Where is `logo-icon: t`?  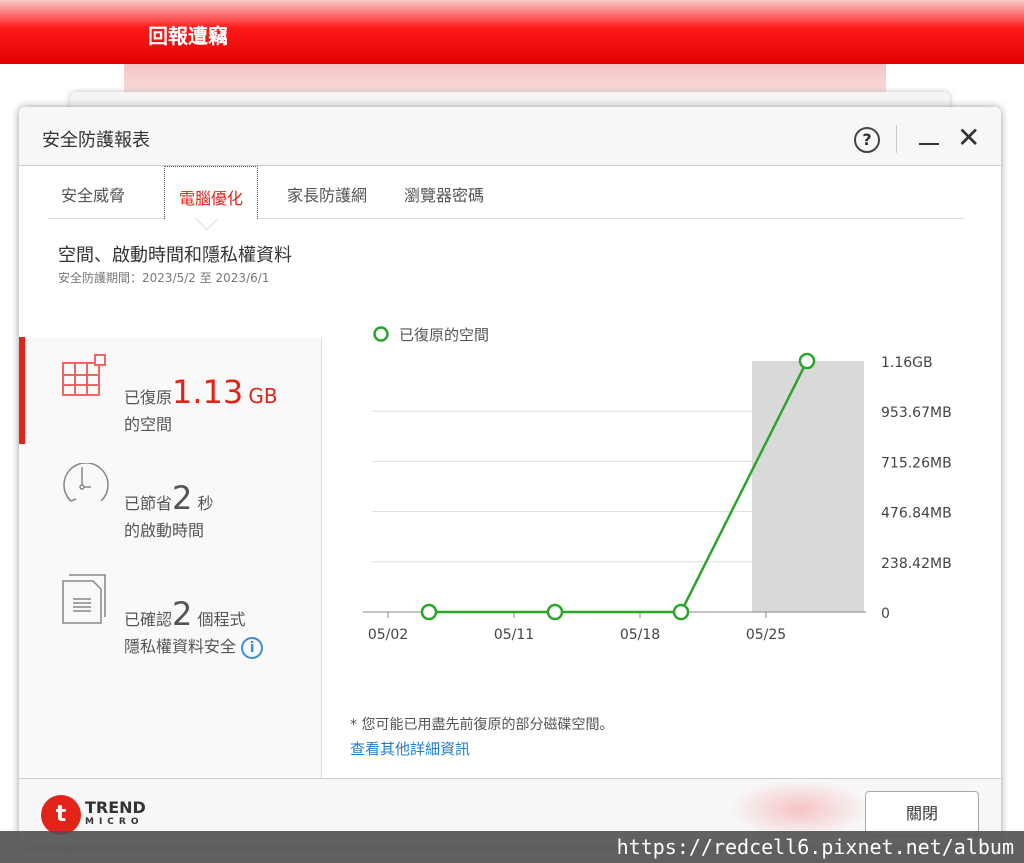 logo-icon: t is located at coordinates (61, 815).